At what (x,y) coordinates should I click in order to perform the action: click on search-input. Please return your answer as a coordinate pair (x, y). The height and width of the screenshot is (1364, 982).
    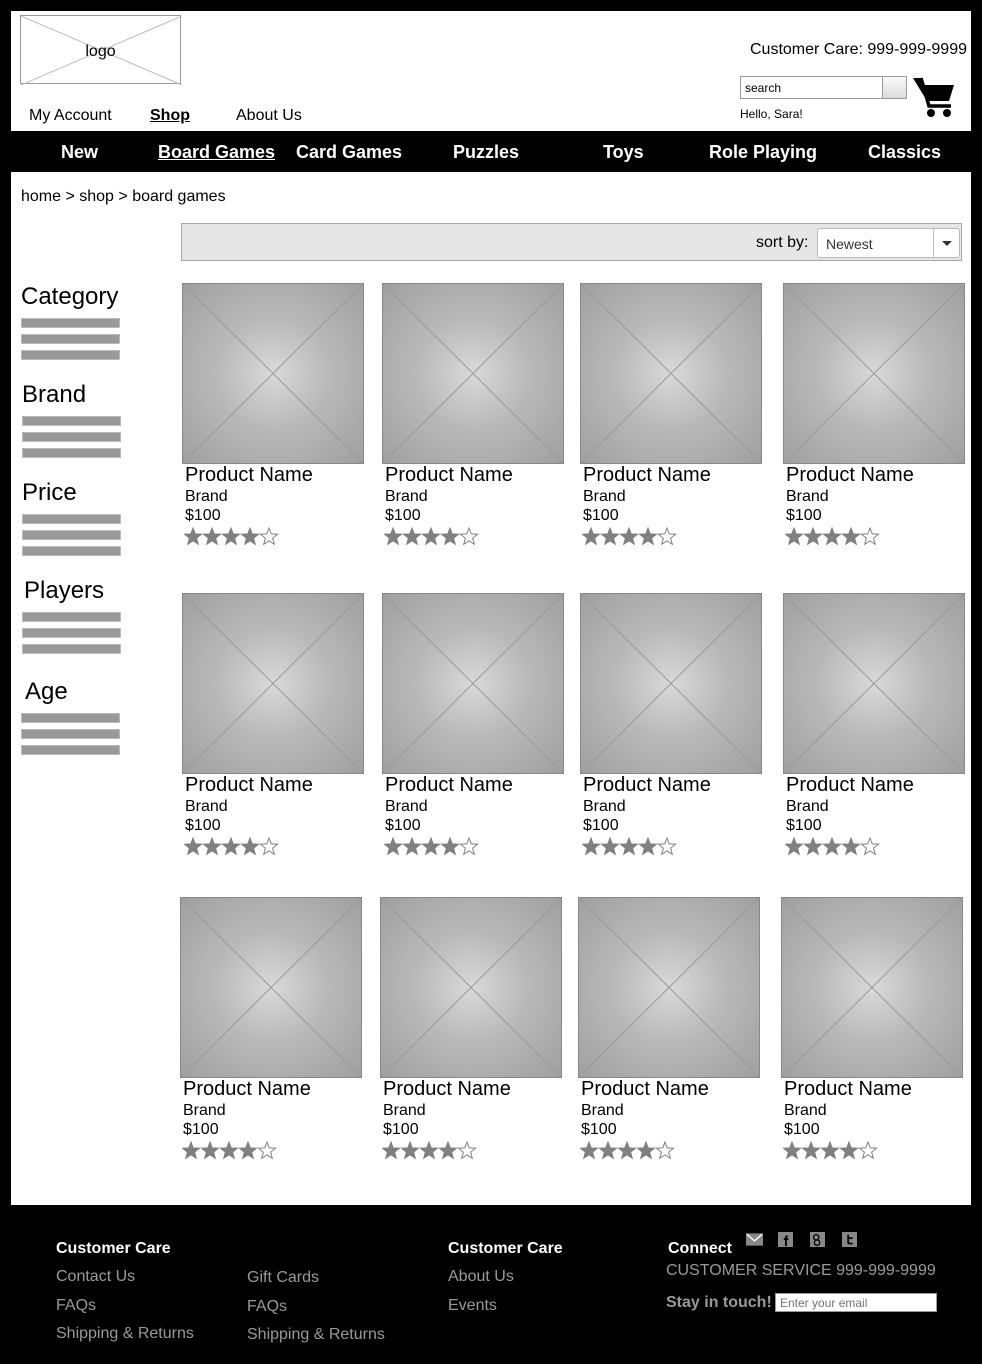
    Looking at the image, I should click on (812, 87).